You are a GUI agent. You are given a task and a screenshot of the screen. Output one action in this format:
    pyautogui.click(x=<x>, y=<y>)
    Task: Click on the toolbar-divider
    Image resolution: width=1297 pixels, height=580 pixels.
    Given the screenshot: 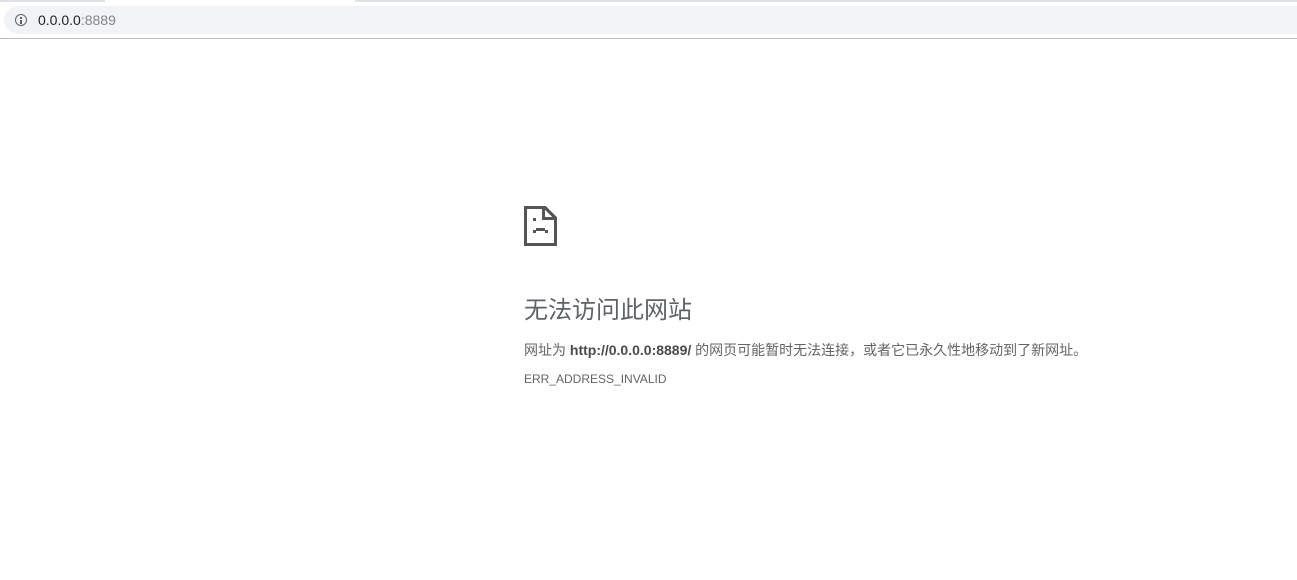 What is the action you would take?
    pyautogui.click(x=648, y=38)
    